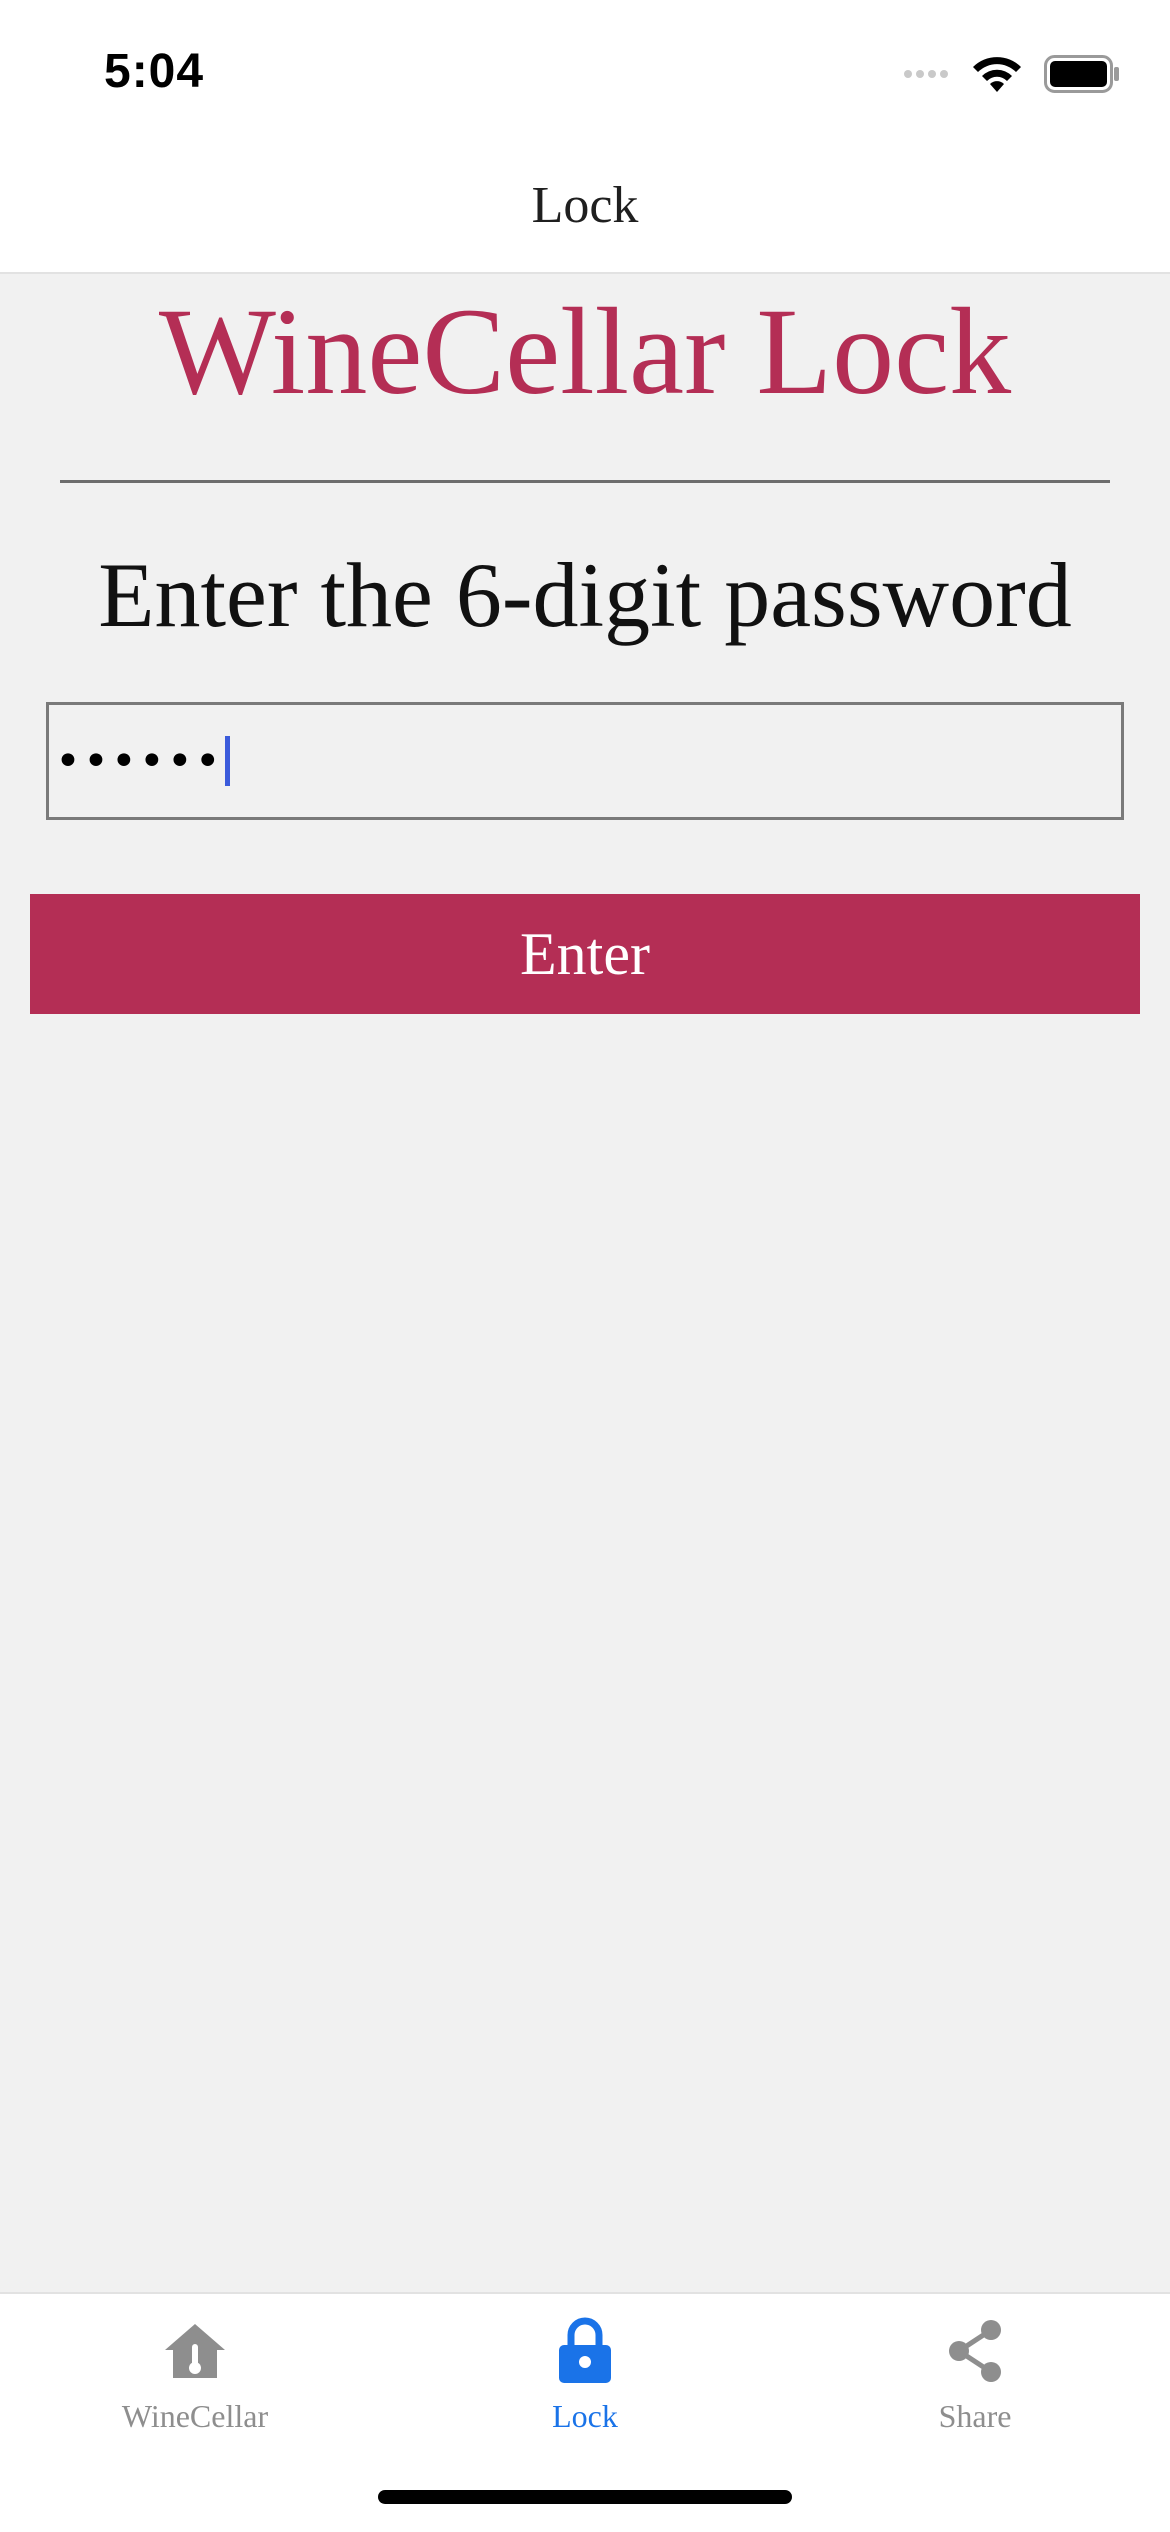  I want to click on page-title: Lock, so click(585, 205).